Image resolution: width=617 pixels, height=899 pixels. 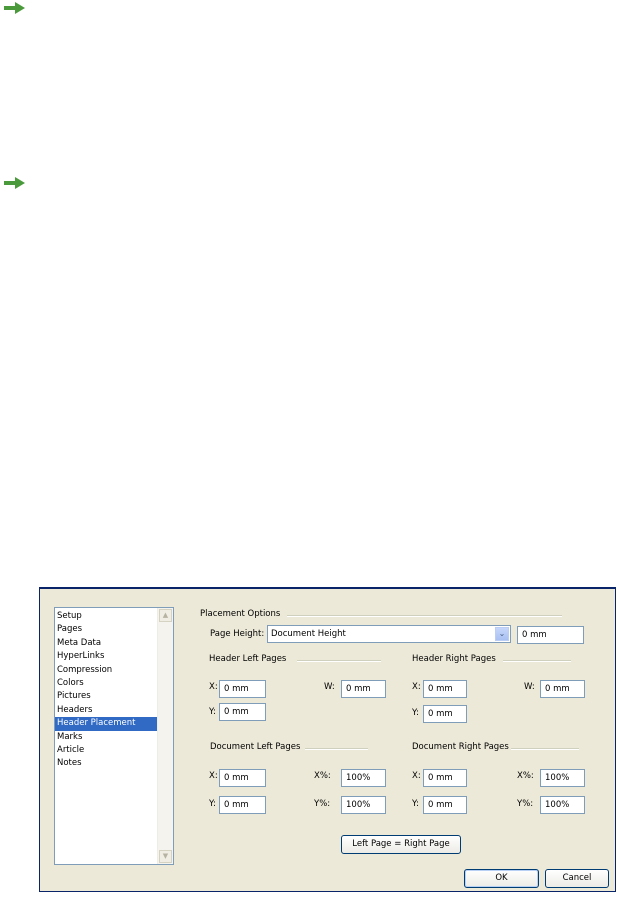 What do you see at coordinates (108, 710) in the screenshot?
I see `list-item-headers: Headers` at bounding box center [108, 710].